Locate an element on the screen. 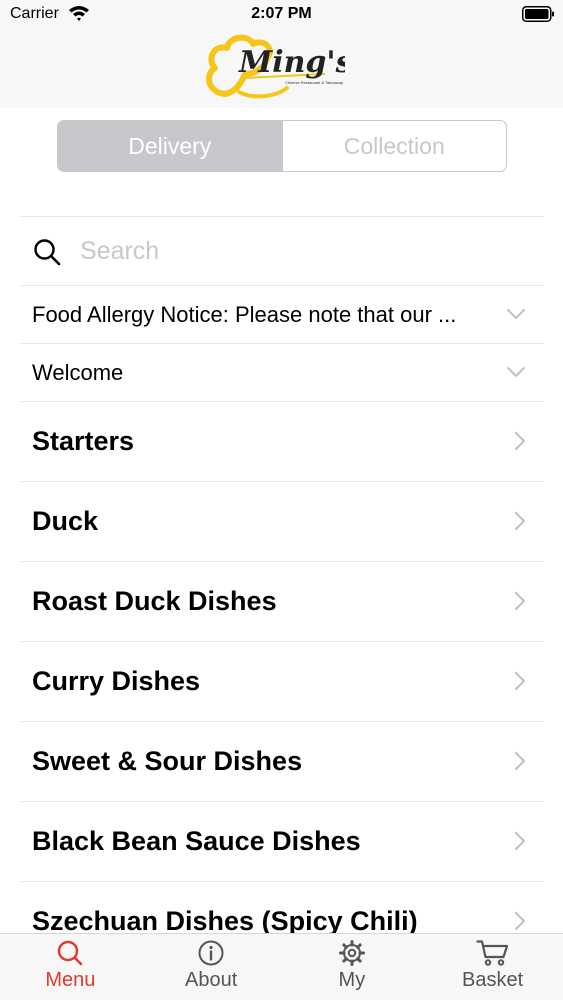 The width and height of the screenshot is (563, 1000). category-row-black-bean: Black Bean Sauce Dishes is located at coordinates (282, 841).